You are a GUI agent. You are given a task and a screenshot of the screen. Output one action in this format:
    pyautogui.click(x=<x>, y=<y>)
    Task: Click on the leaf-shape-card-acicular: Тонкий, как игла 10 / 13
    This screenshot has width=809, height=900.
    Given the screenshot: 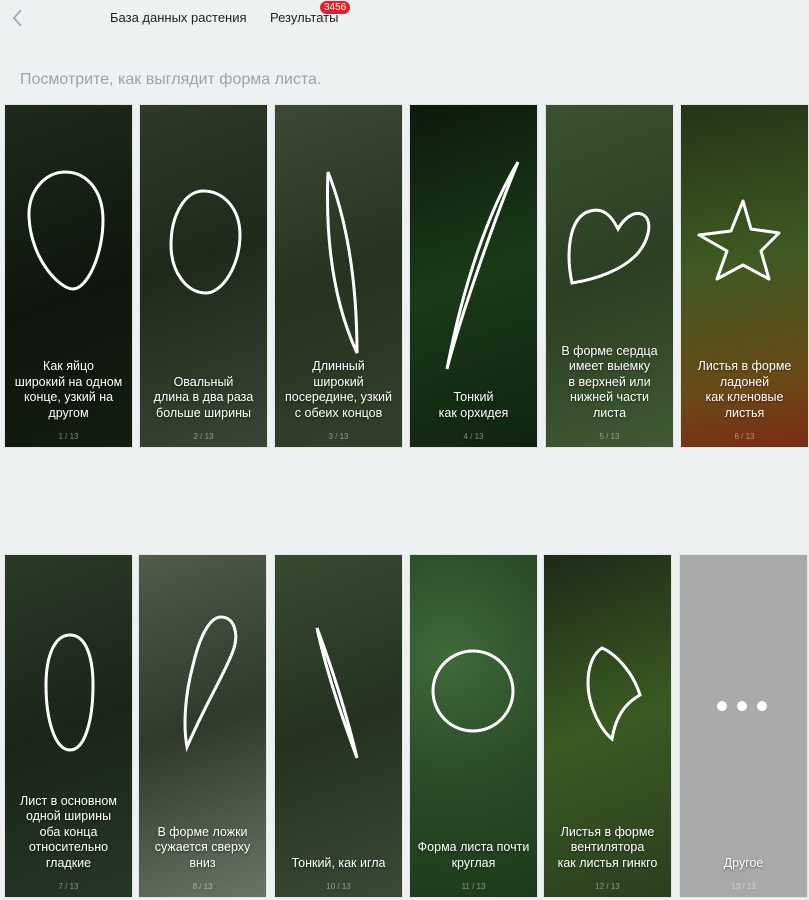 What is the action you would take?
    pyautogui.click(x=338, y=726)
    